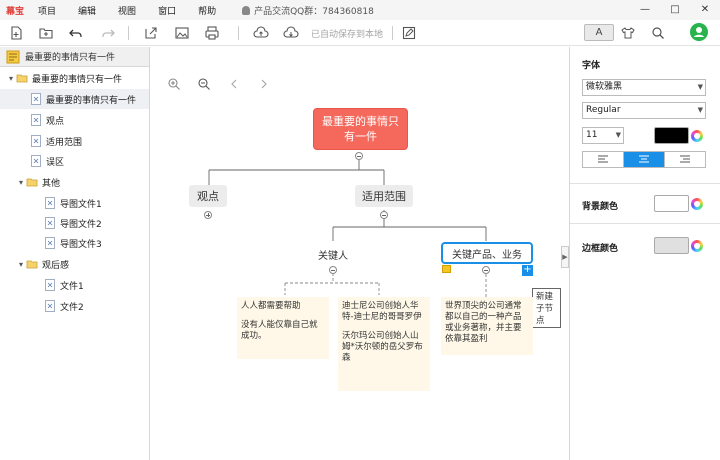  What do you see at coordinates (446, 269) in the screenshot?
I see `marker-flag-icon` at bounding box center [446, 269].